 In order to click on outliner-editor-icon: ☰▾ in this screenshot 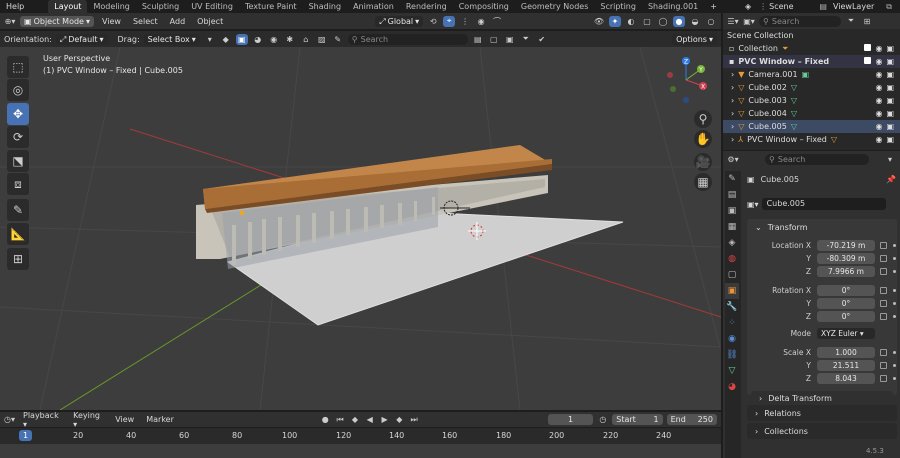, I will do `click(733, 21)`.